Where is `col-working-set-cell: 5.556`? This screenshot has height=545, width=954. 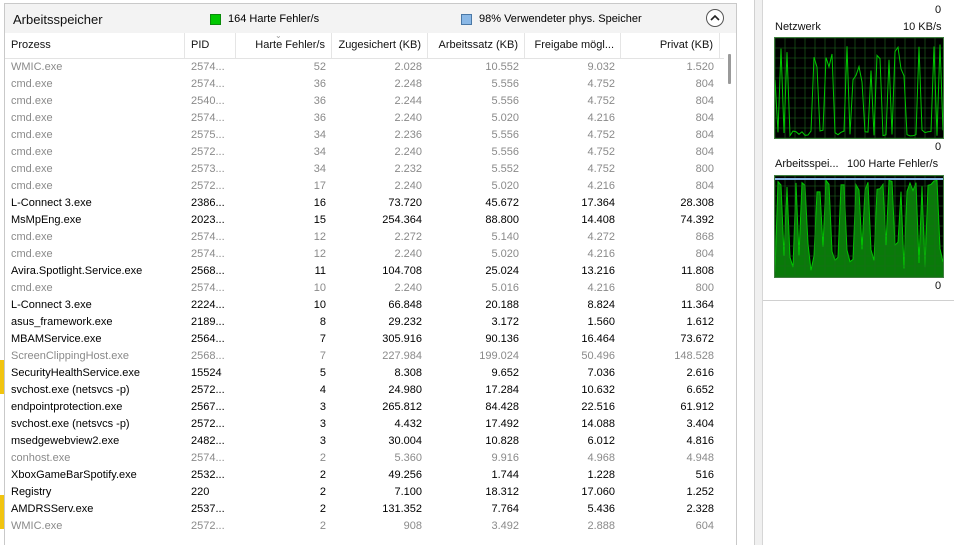 col-working-set-cell: 5.556 is located at coordinates (505, 84).